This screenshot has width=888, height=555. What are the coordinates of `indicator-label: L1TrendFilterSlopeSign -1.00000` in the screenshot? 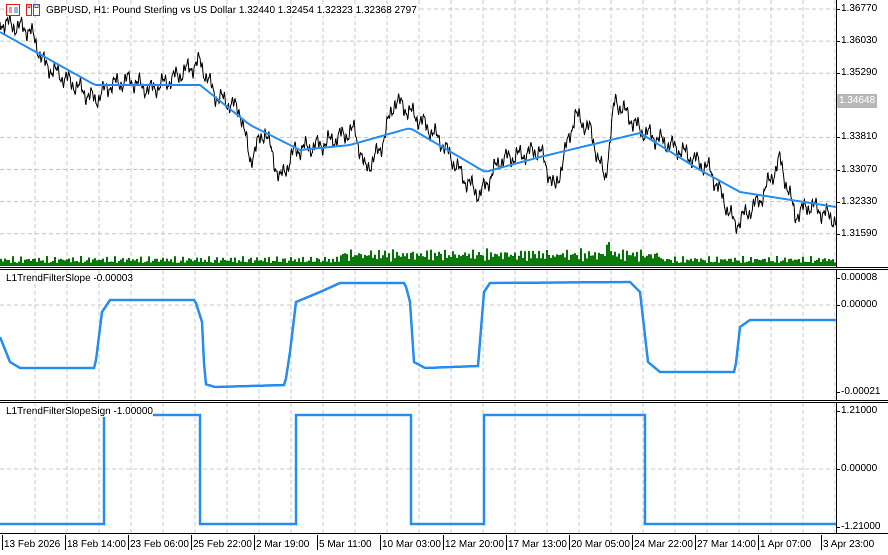 It's located at (79, 411).